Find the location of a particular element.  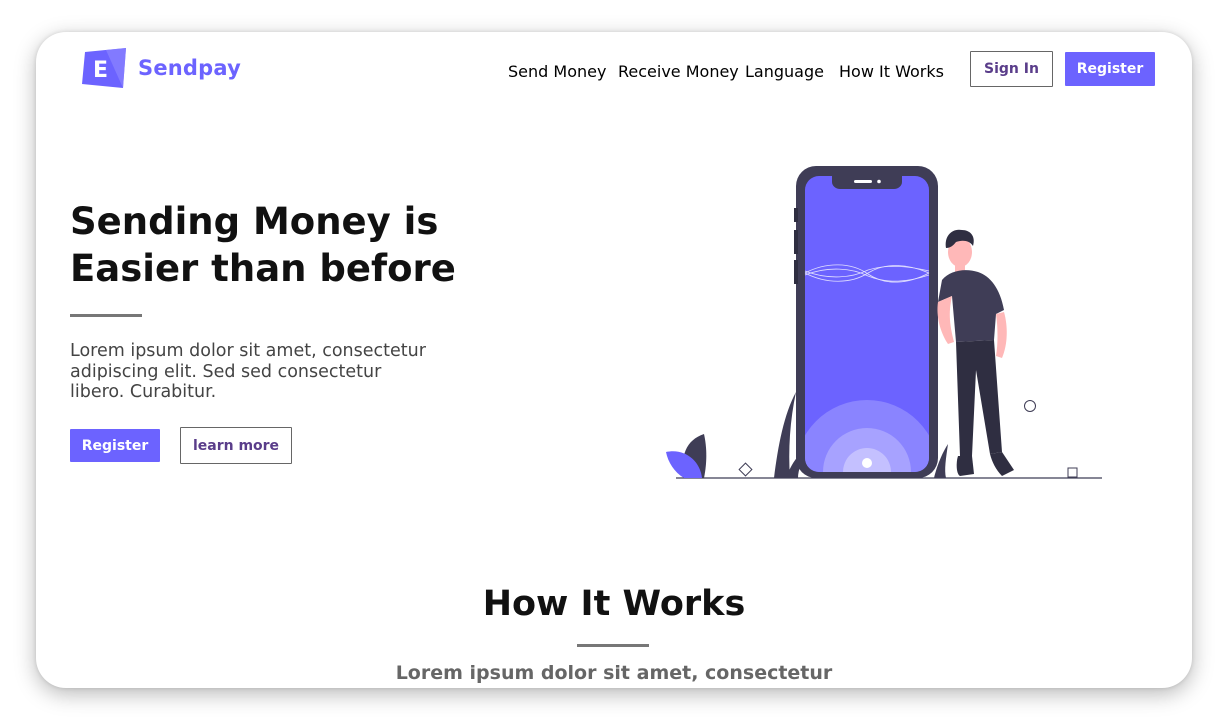

nav-receive-money: Receive Money is located at coordinates (678, 71).